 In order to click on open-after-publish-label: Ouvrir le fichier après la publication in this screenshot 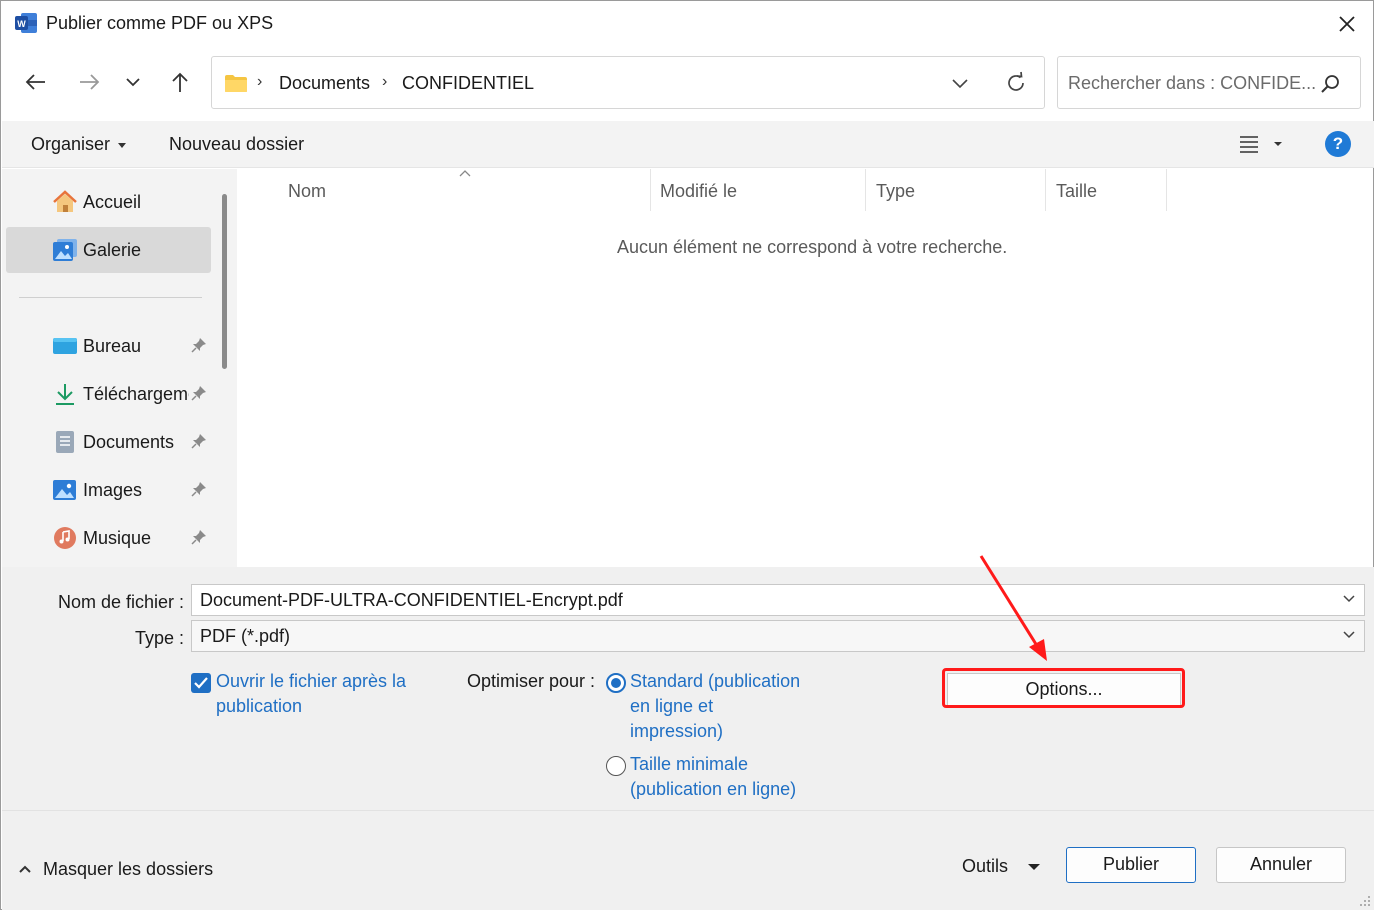, I will do `click(311, 694)`.